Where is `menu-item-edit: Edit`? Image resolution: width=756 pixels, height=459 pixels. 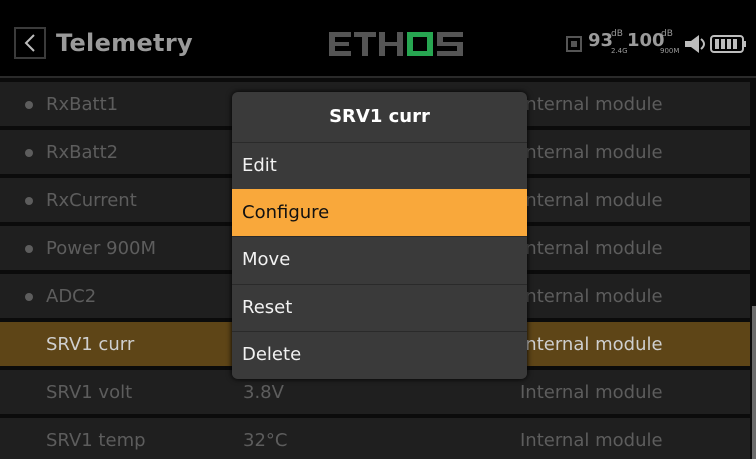 menu-item-edit: Edit is located at coordinates (379, 165).